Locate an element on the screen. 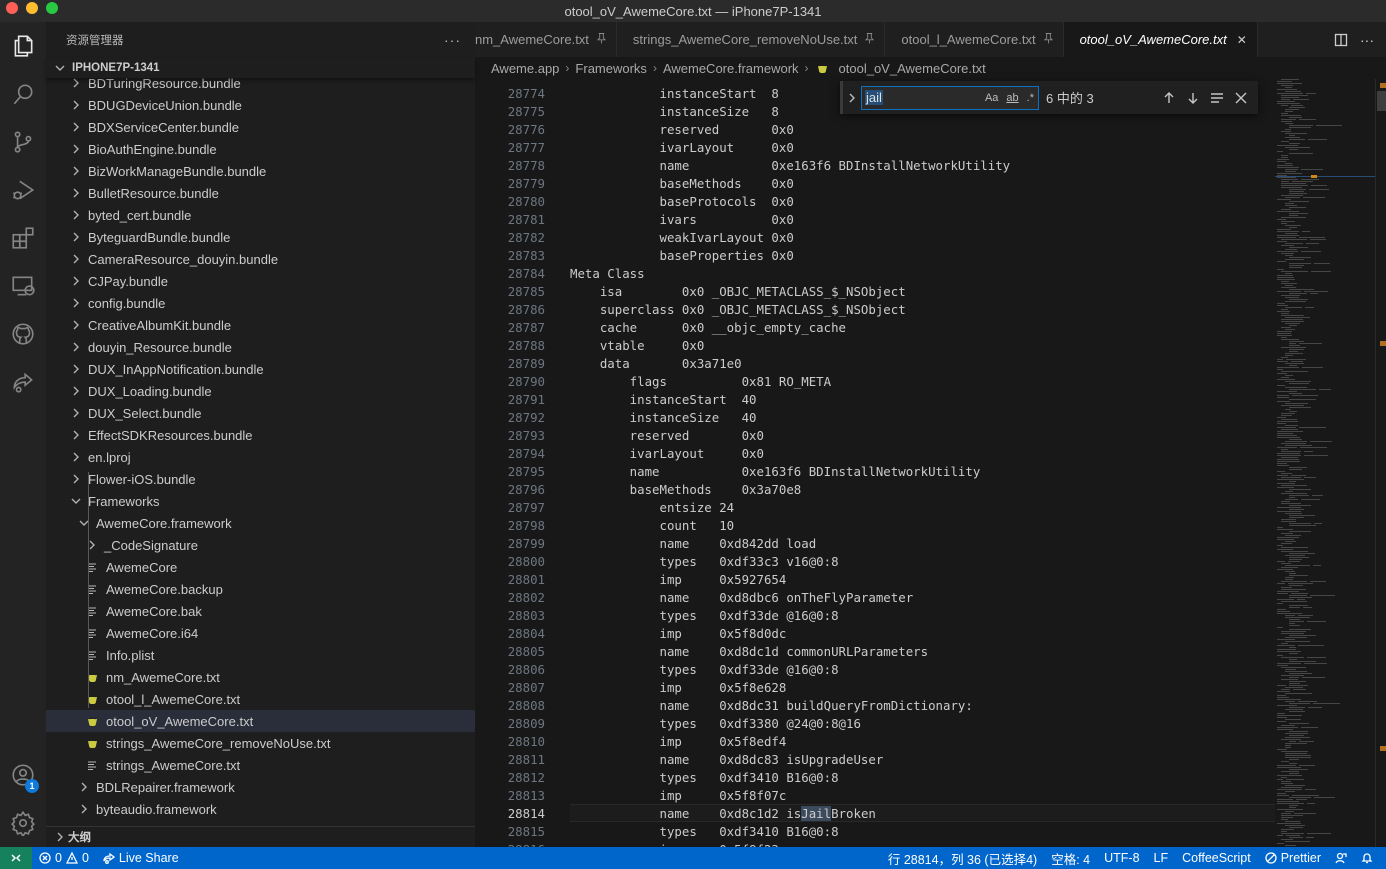  workspace-root: IPHONE7P-1341 is located at coordinates (260, 68).